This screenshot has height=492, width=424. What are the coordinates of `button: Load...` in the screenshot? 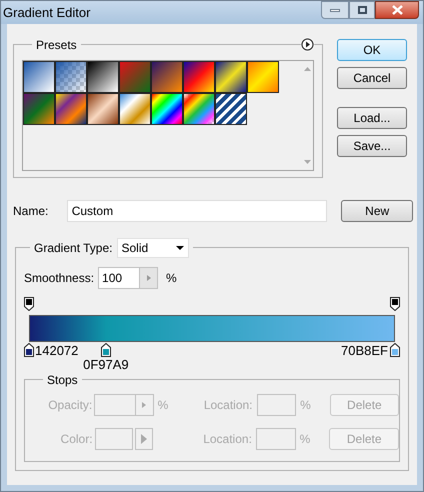 It's located at (372, 118).